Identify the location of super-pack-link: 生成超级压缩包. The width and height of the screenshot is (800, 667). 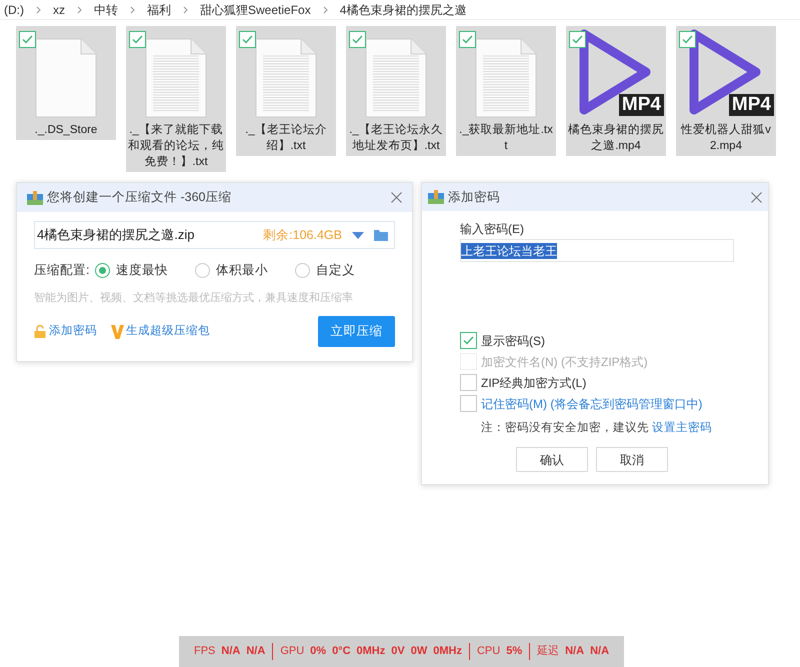
(168, 331).